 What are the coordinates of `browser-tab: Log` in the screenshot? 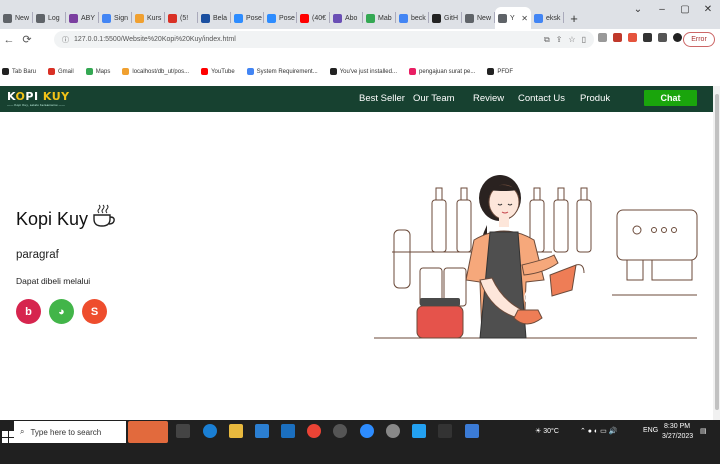 It's located at (49, 18).